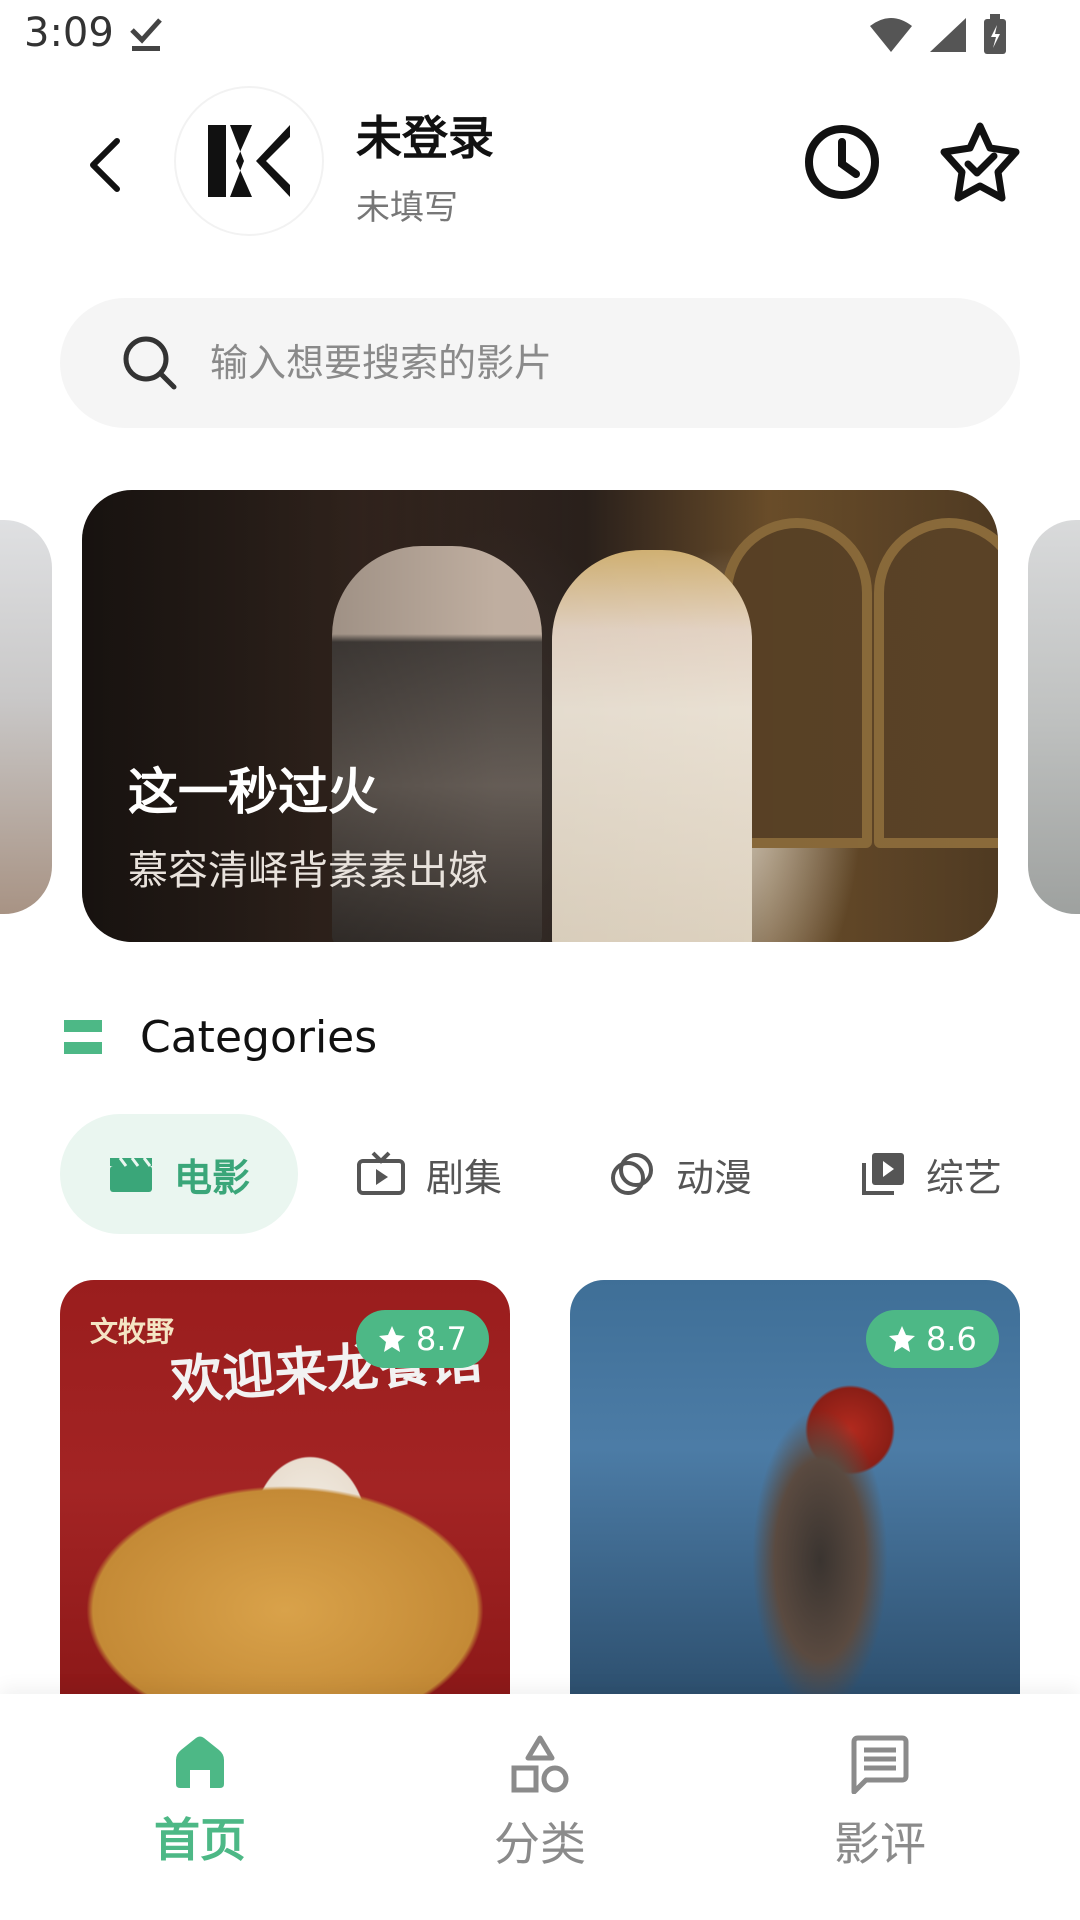 This screenshot has height=1920, width=1080. Describe the element at coordinates (948, 37) in the screenshot. I see `signal-icon` at that location.